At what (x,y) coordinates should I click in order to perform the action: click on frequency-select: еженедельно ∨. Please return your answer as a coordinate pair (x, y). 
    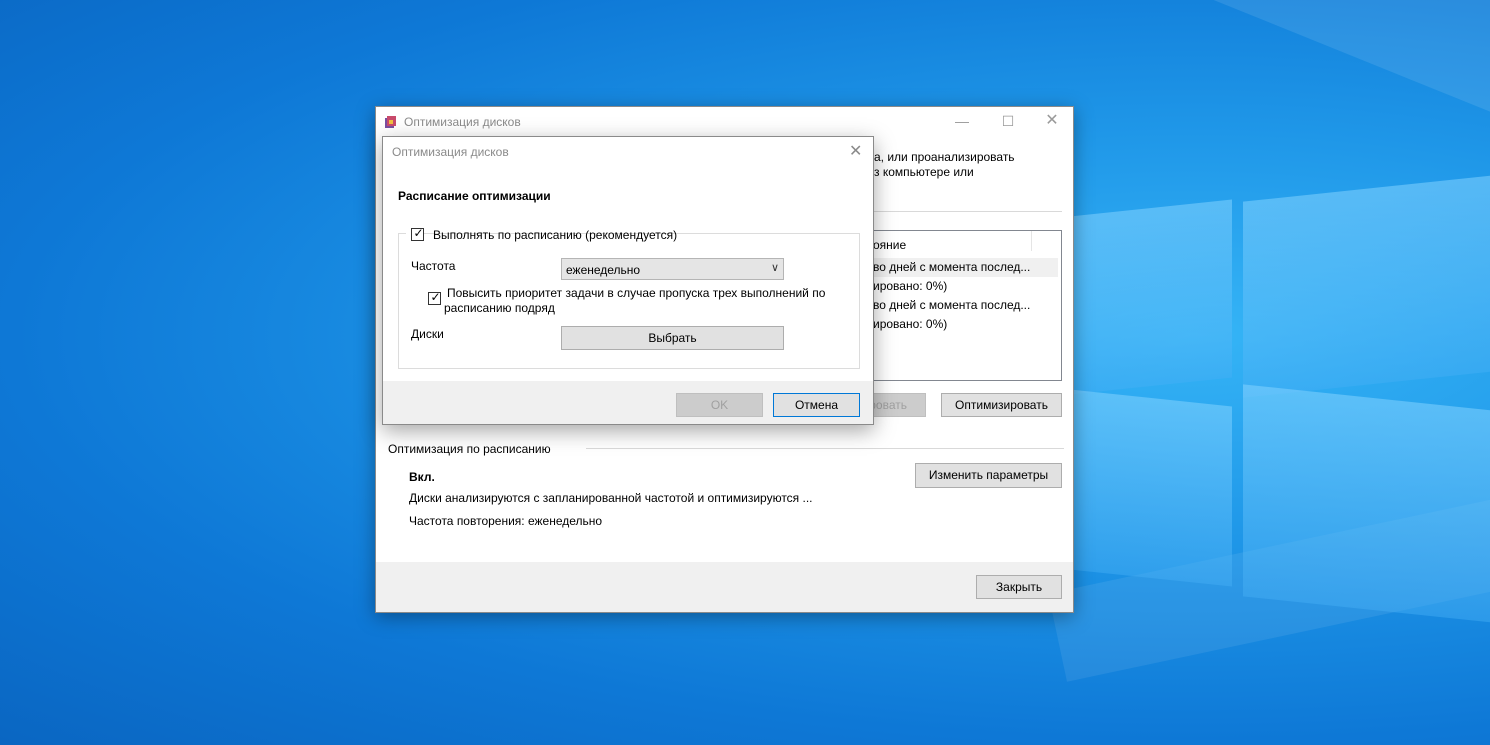
    Looking at the image, I should click on (672, 269).